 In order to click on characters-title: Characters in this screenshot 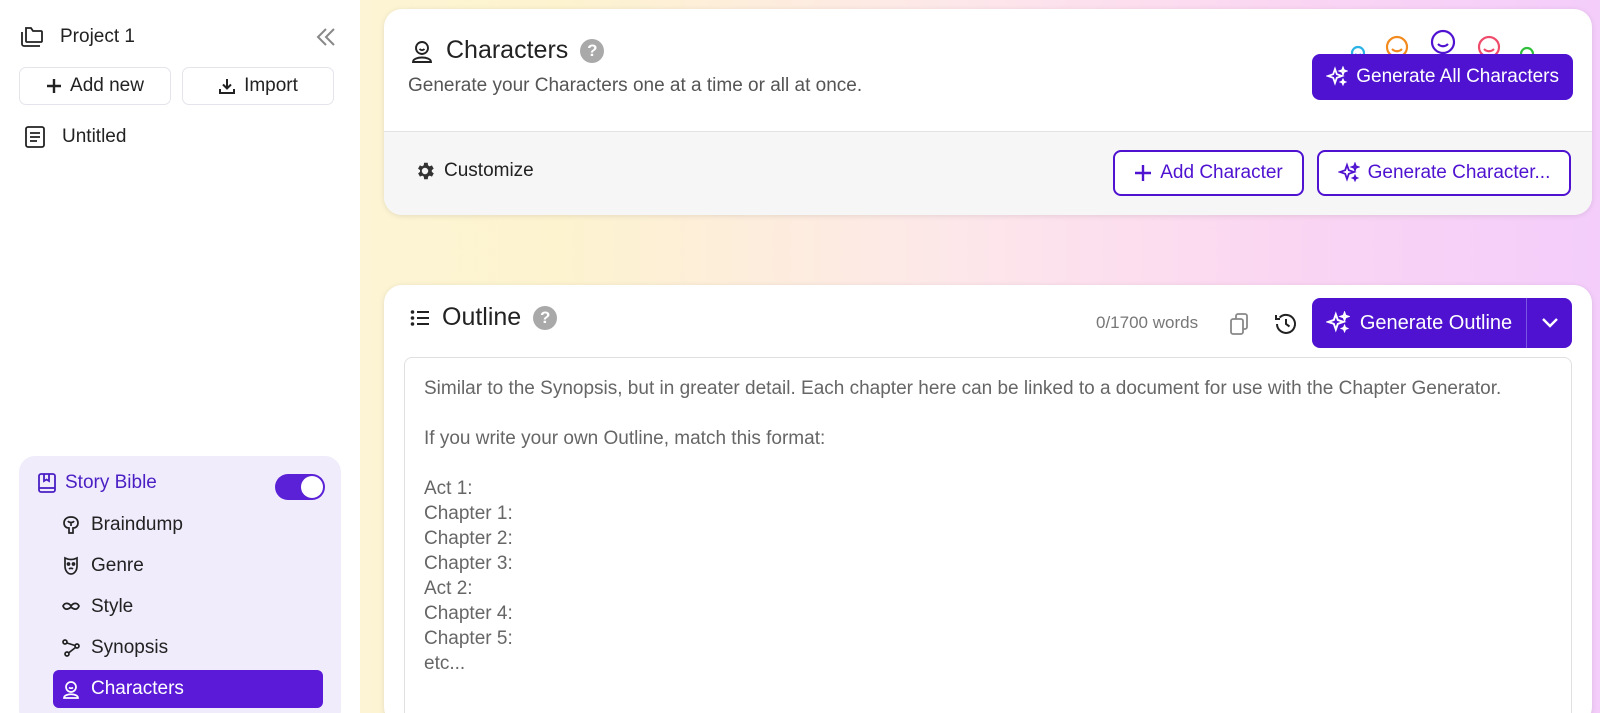, I will do `click(507, 50)`.